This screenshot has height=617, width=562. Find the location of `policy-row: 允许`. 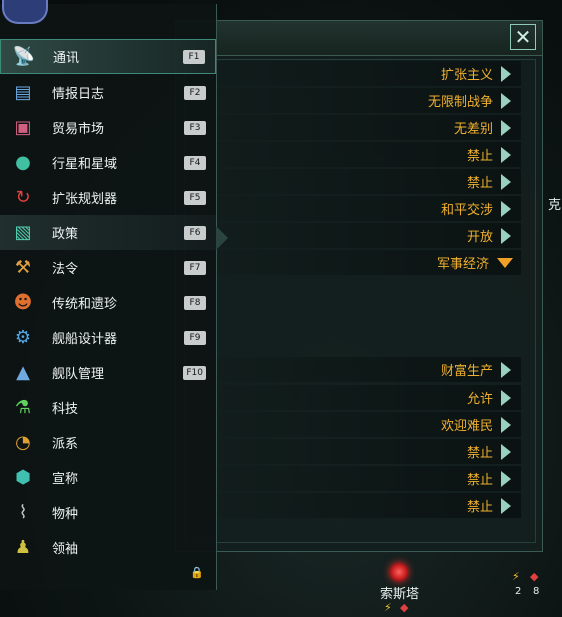

policy-row: 允许 is located at coordinates (368, 397).